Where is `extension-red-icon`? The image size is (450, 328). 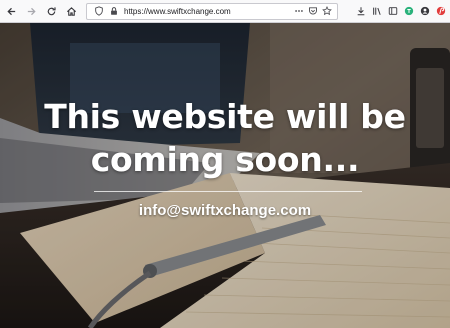
extension-red-icon is located at coordinates (440, 11).